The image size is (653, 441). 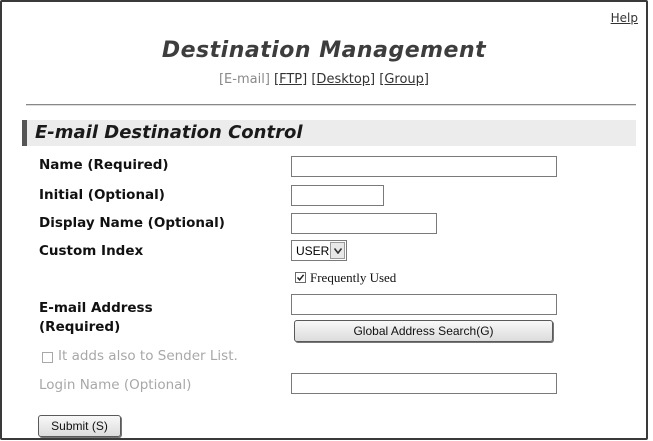 I want to click on tab-email: [E-mail], so click(x=244, y=79).